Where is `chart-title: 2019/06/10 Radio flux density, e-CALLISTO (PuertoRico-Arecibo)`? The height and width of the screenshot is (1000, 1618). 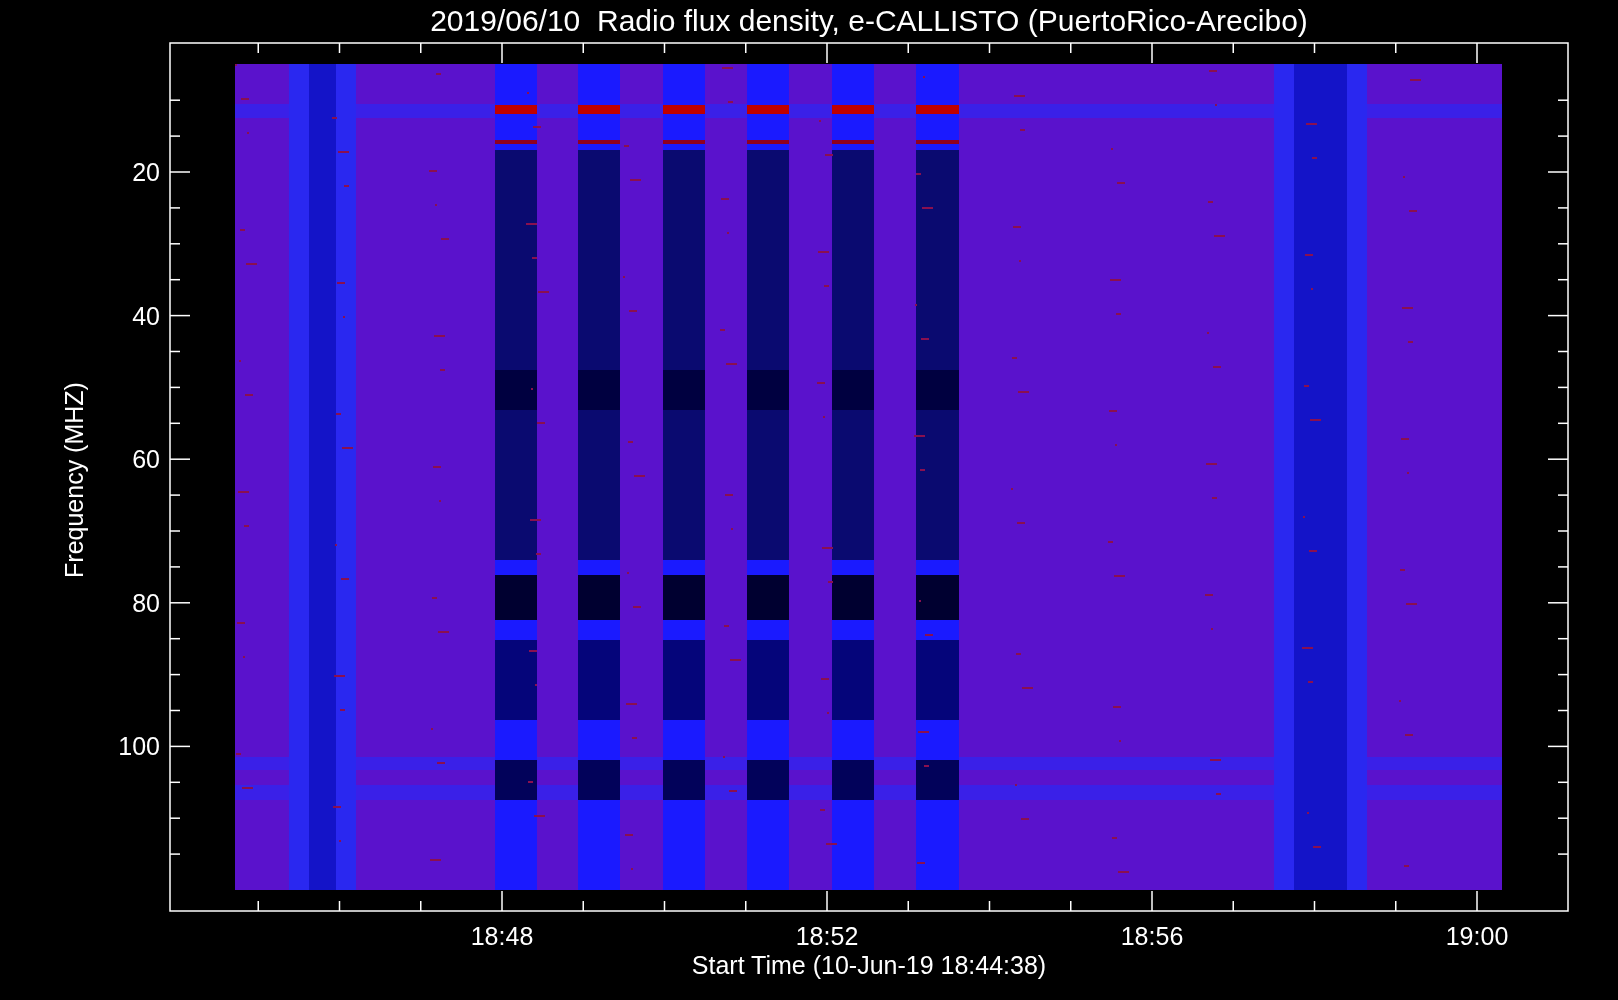
chart-title: 2019/06/10 Radio flux density, e-CALLISTO (PuertoRico-Arecibo) is located at coordinates (869, 20).